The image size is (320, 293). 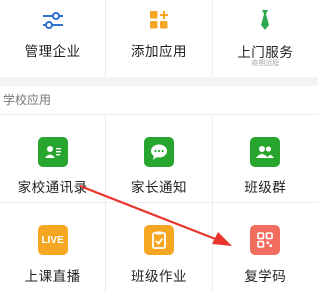 I want to click on home-school-contacts-button: 家校通讯录, so click(x=53, y=158).